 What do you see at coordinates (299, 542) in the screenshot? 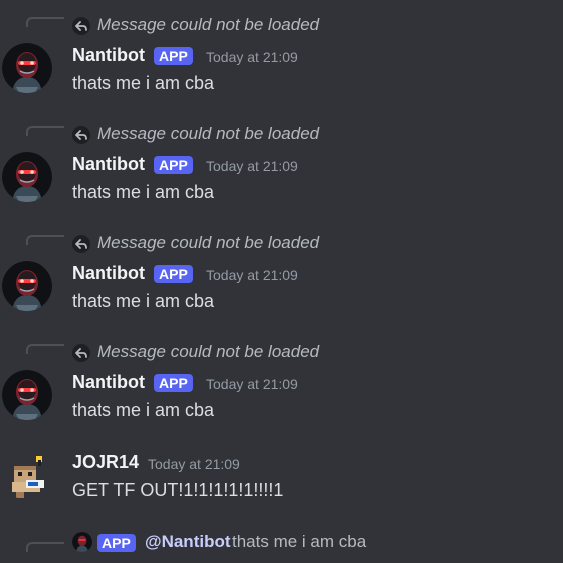
I see `reply-preview-text: thats me i am cba` at bounding box center [299, 542].